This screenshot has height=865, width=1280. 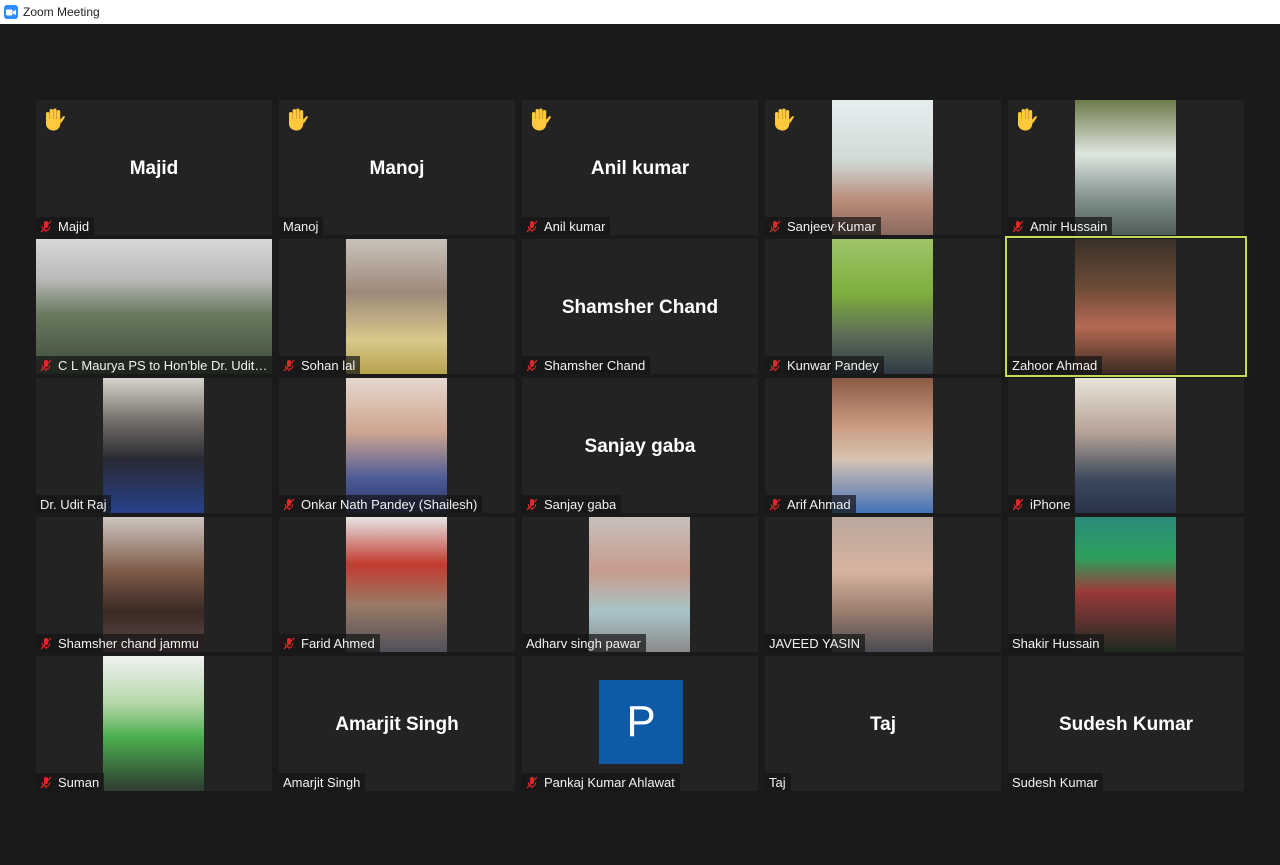 What do you see at coordinates (819, 504) in the screenshot?
I see `participant-name: Arif Ahmad` at bounding box center [819, 504].